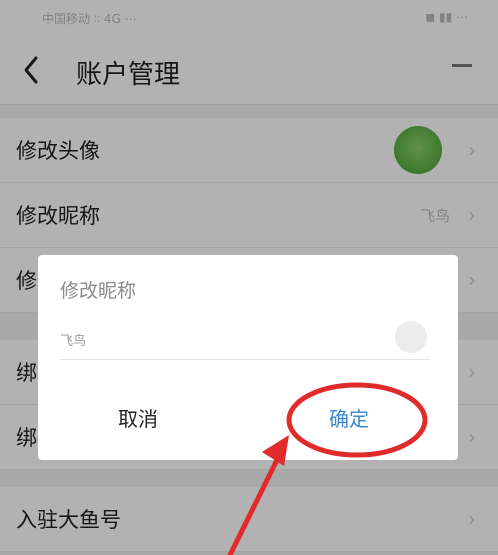 The image size is (498, 555). What do you see at coordinates (349, 417) in the screenshot?
I see `confirm-button: 确定` at bounding box center [349, 417].